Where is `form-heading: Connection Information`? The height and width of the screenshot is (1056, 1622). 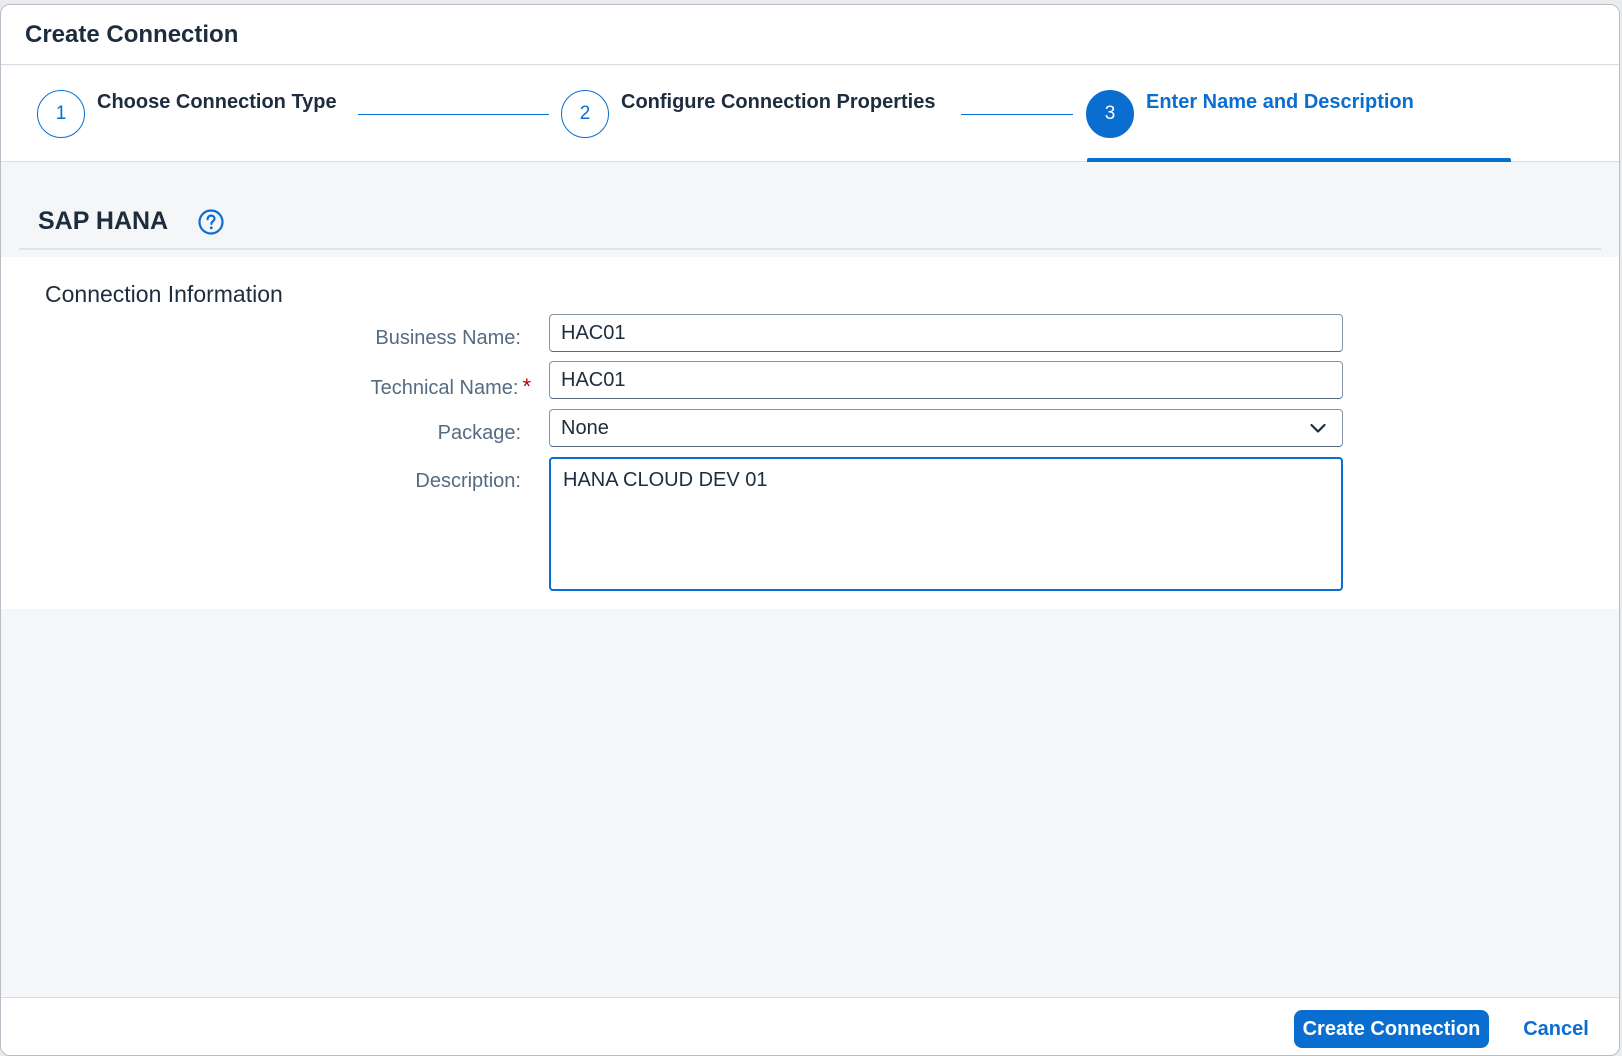 form-heading: Connection Information is located at coordinates (164, 294).